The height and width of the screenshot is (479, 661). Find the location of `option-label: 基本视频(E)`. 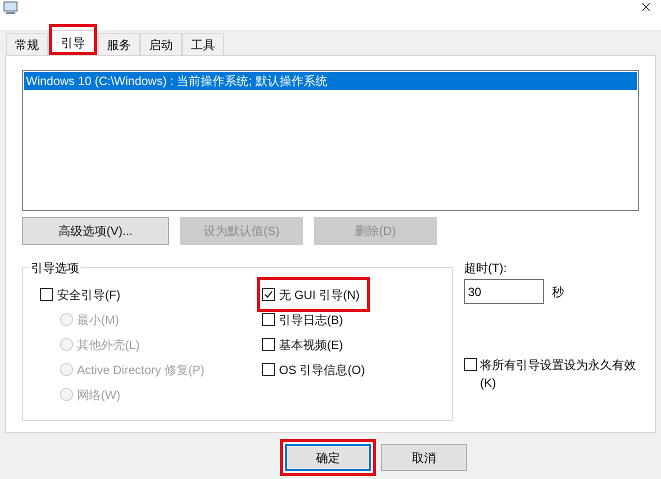

option-label: 基本视频(E) is located at coordinates (311, 345).